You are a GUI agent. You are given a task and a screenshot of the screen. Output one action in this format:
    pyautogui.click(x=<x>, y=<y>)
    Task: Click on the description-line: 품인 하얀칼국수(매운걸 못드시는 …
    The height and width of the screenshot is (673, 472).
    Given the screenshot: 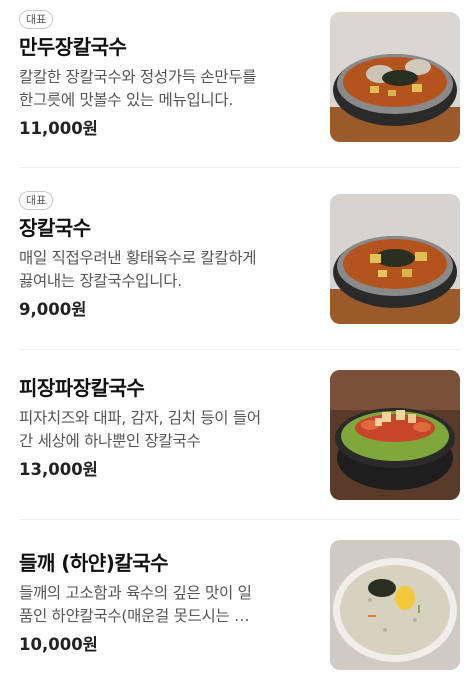 What is the action you would take?
    pyautogui.click(x=134, y=616)
    